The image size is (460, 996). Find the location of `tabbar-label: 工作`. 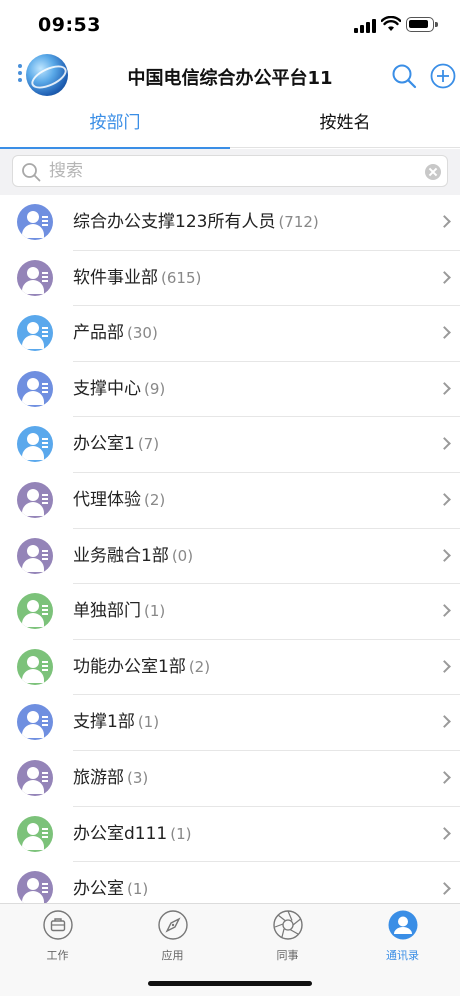

tabbar-label: 工作 is located at coordinates (57, 955).